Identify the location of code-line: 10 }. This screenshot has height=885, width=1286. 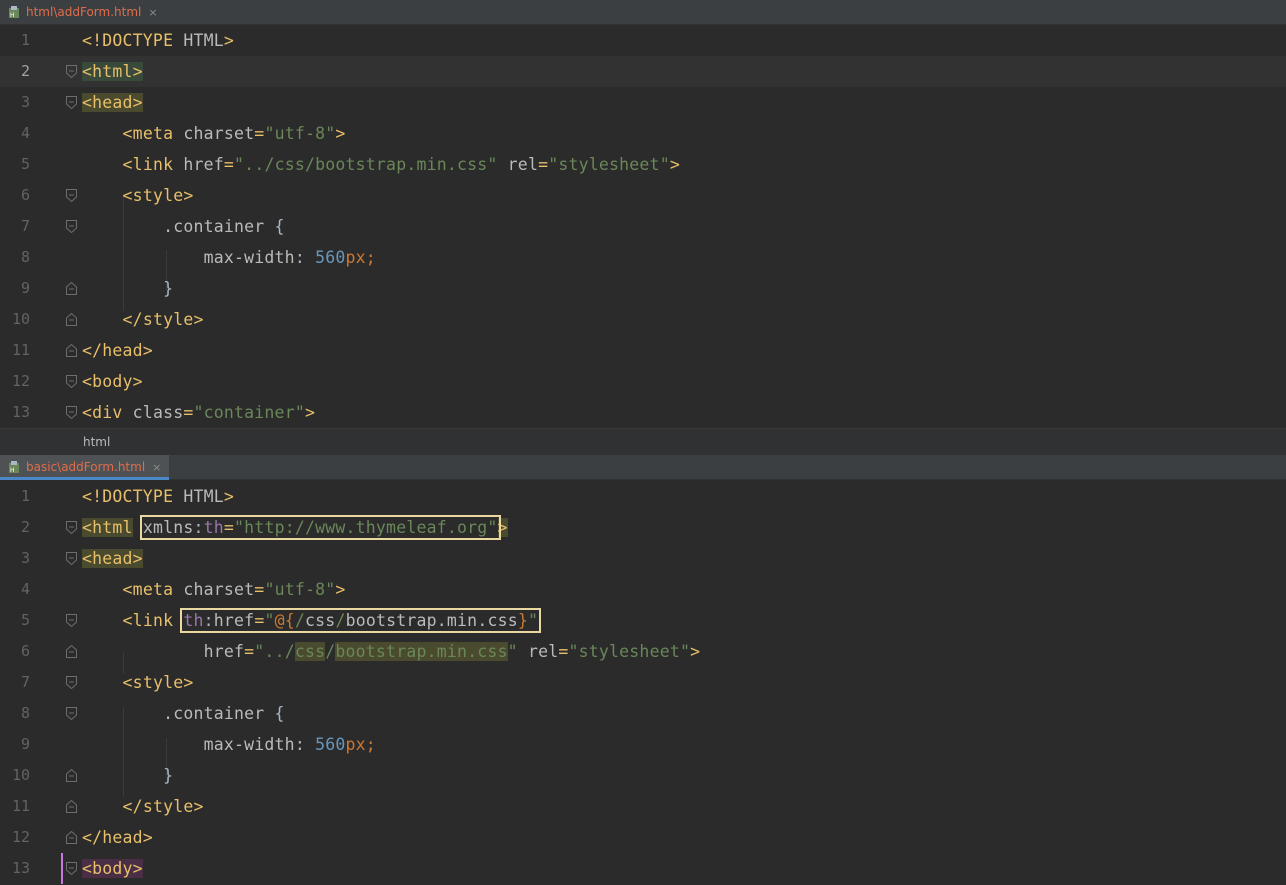
(643, 775).